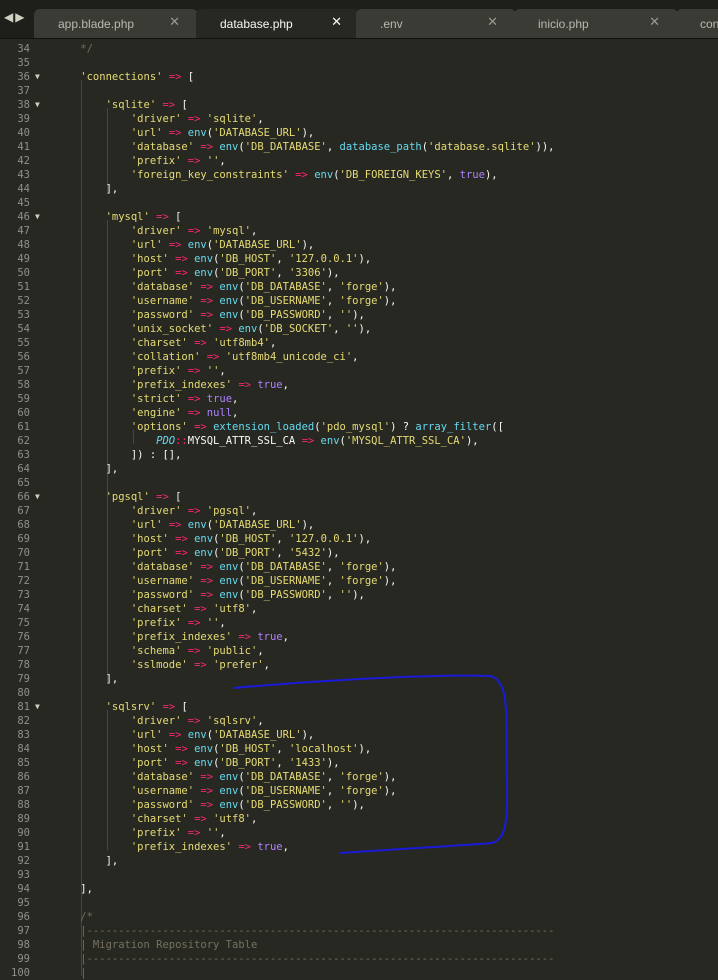 The width and height of the screenshot is (718, 980). Describe the element at coordinates (391, 24) in the screenshot. I see `tab-label: .env` at that location.